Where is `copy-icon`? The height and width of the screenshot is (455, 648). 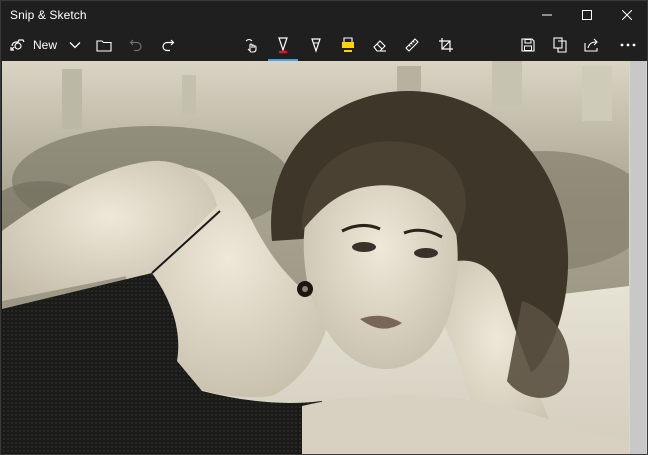 copy-icon is located at coordinates (560, 45).